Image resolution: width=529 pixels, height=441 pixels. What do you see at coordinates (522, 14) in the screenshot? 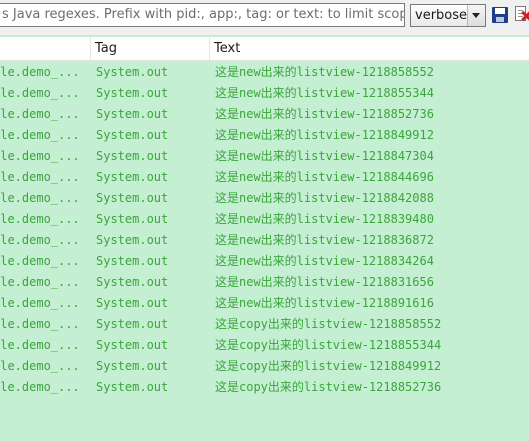
I see `clear-log-icon` at bounding box center [522, 14].